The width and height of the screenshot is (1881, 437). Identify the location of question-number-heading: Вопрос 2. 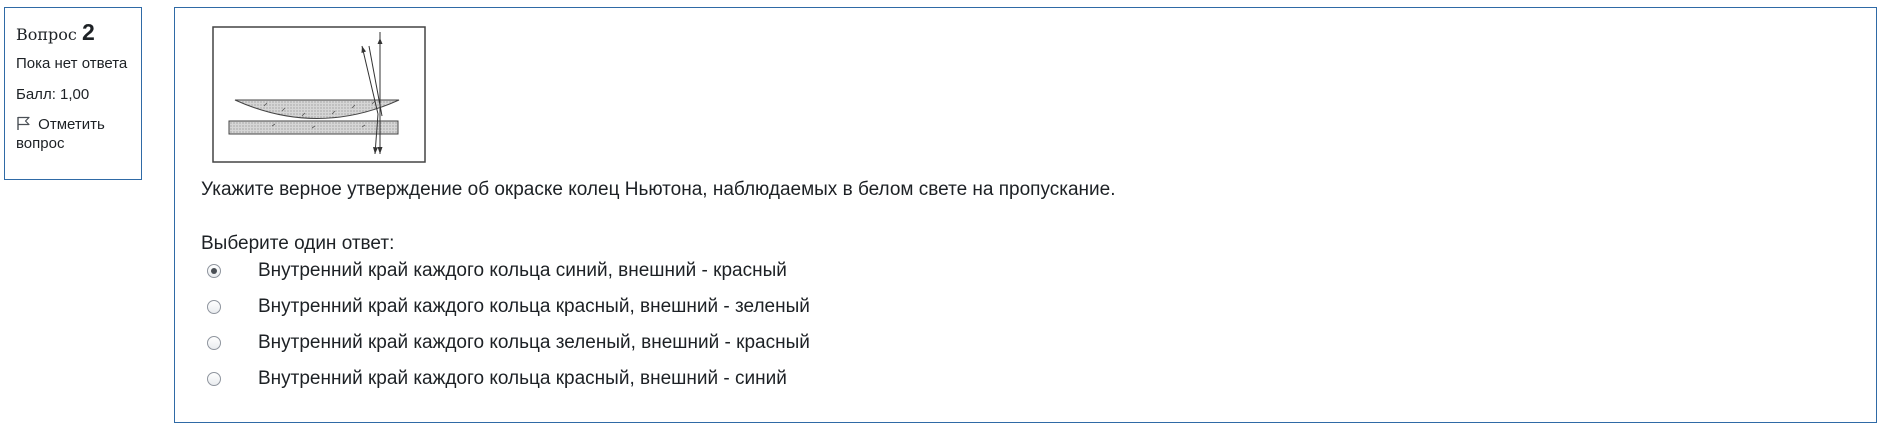
(73, 33).